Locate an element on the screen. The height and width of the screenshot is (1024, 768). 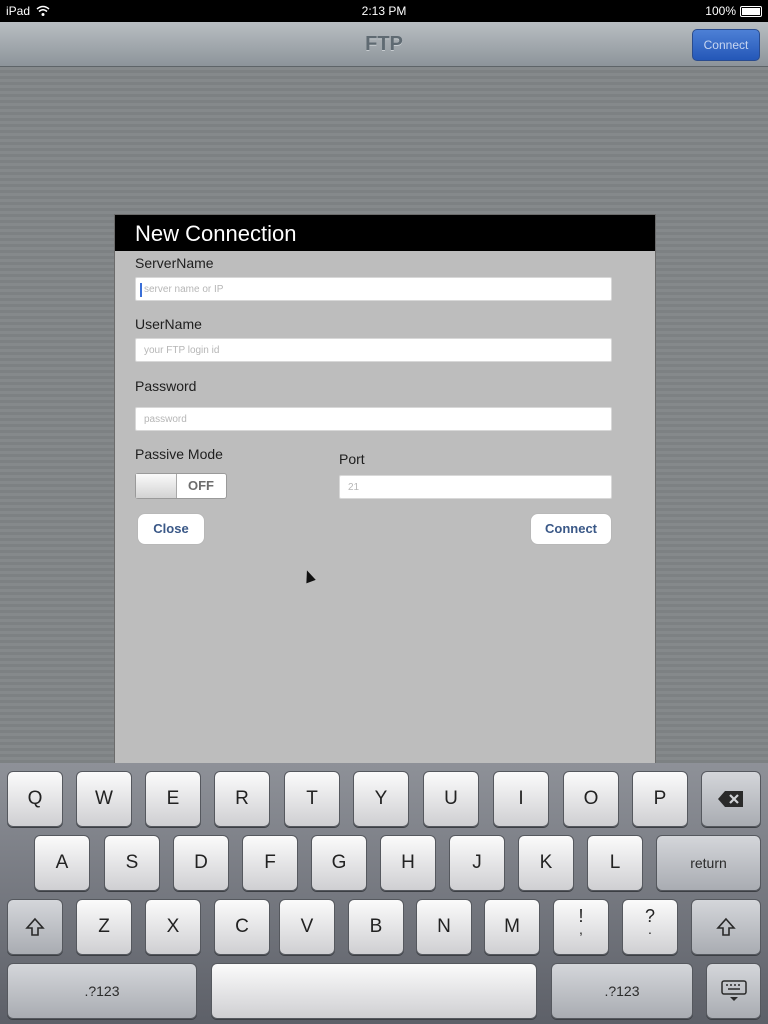
servername-field: server name or IP is located at coordinates (373, 289).